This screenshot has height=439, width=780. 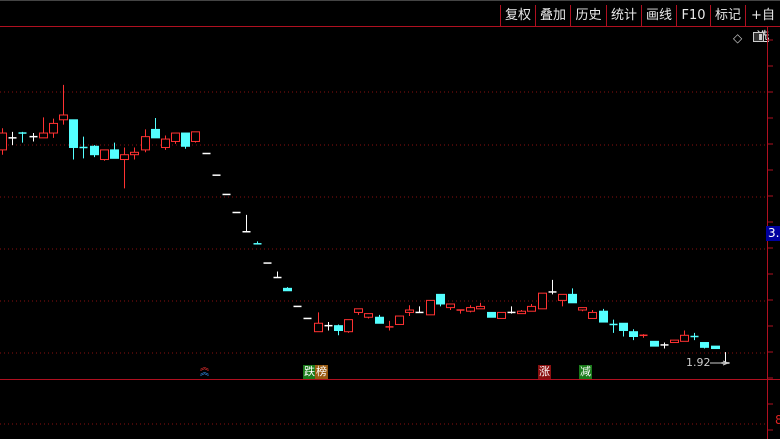 What do you see at coordinates (321, 372) in the screenshot?
I see `fall-rank-marker-2: 榜` at bounding box center [321, 372].